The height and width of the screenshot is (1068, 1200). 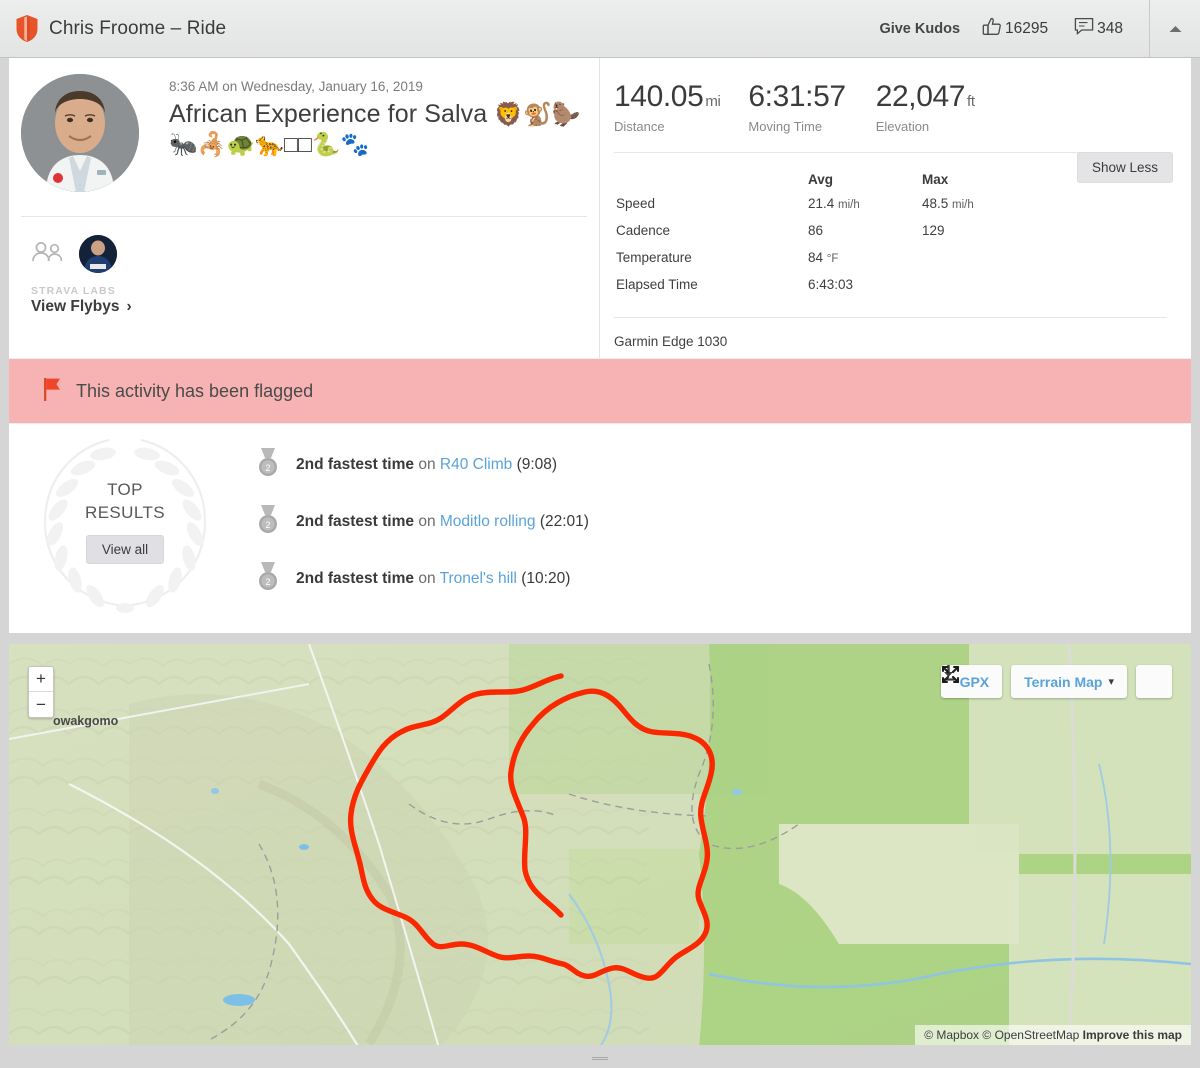 I want to click on comment-count: 348, so click(x=1110, y=28).